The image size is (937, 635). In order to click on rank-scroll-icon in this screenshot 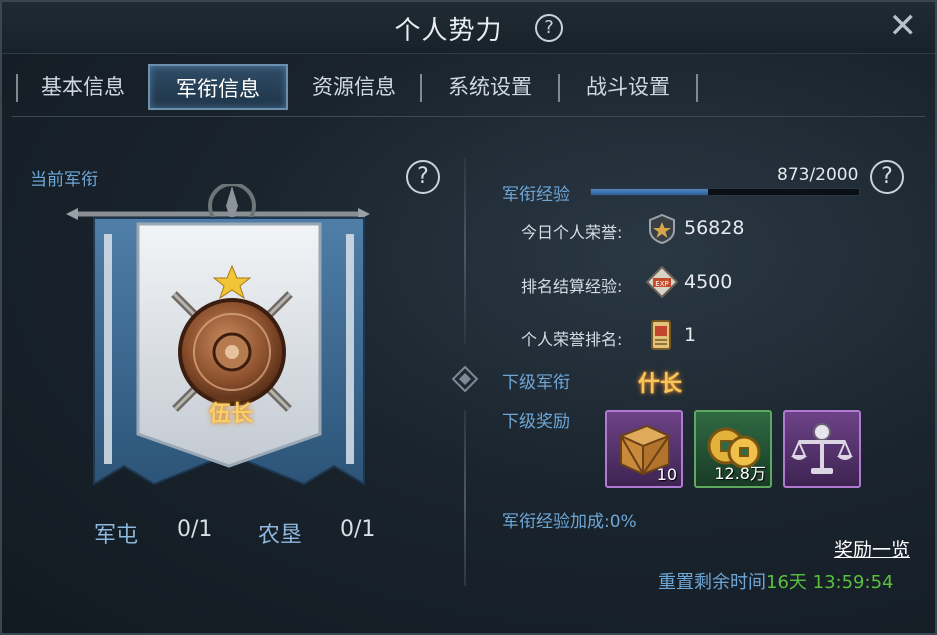, I will do `click(661, 335)`.